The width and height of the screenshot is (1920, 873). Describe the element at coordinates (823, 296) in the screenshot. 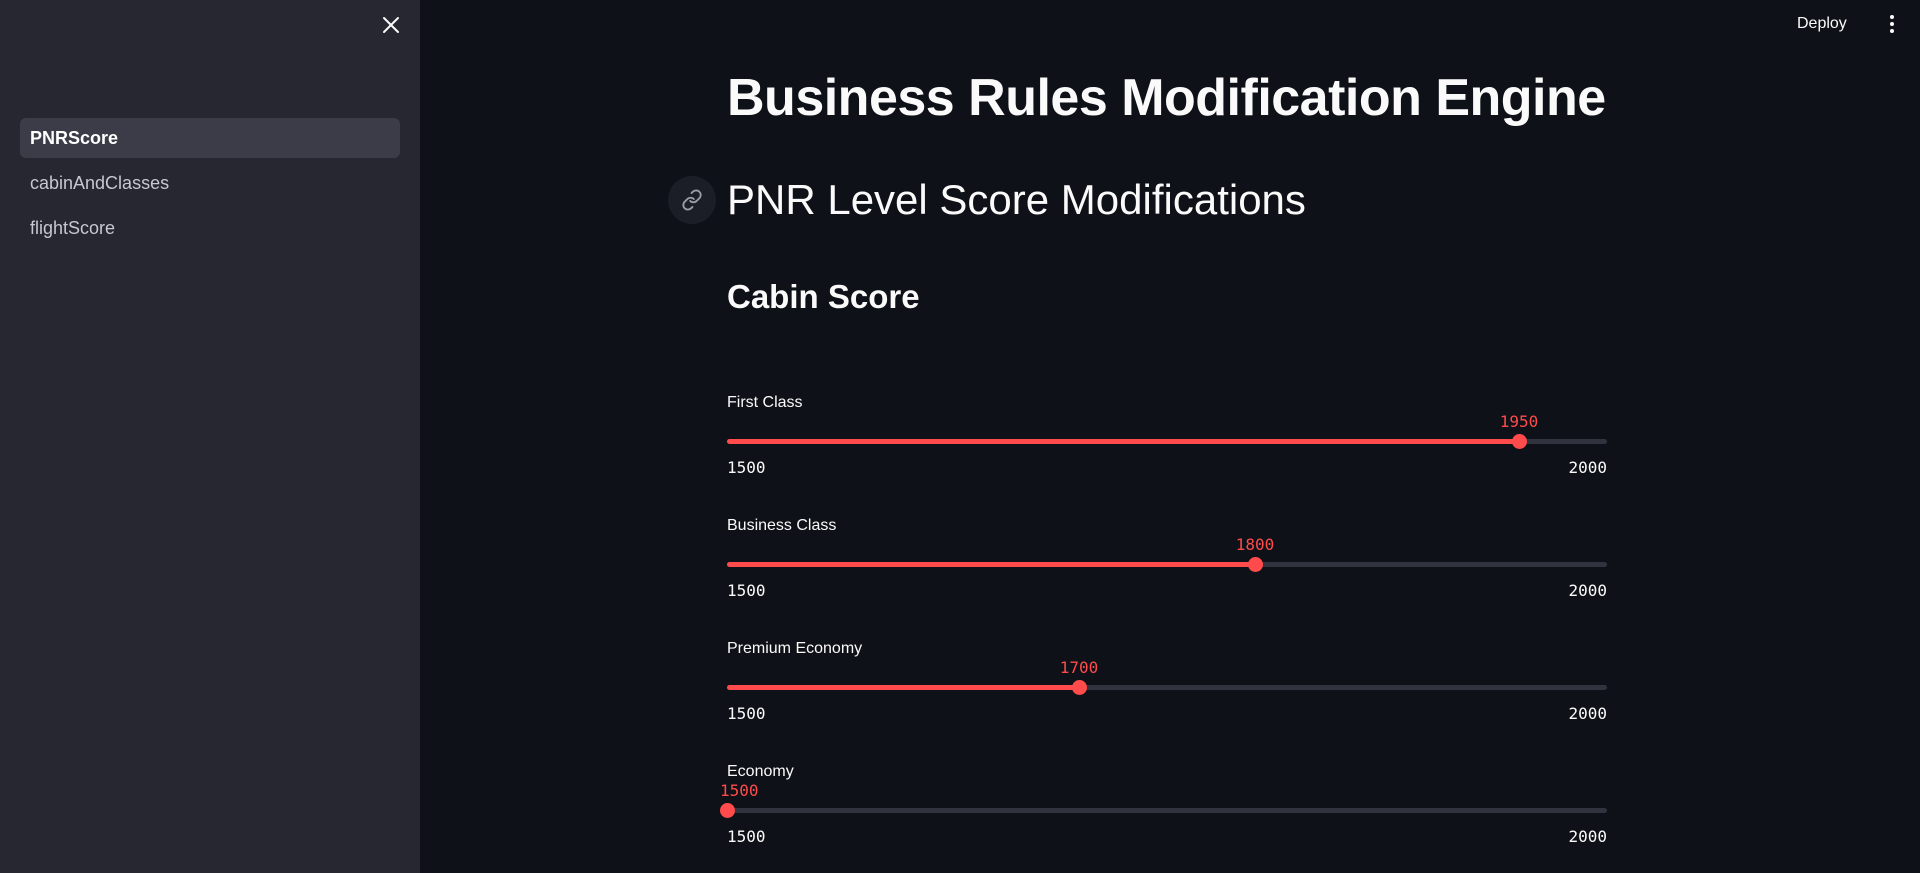

I see `subsection-heading: Cabin Score` at that location.